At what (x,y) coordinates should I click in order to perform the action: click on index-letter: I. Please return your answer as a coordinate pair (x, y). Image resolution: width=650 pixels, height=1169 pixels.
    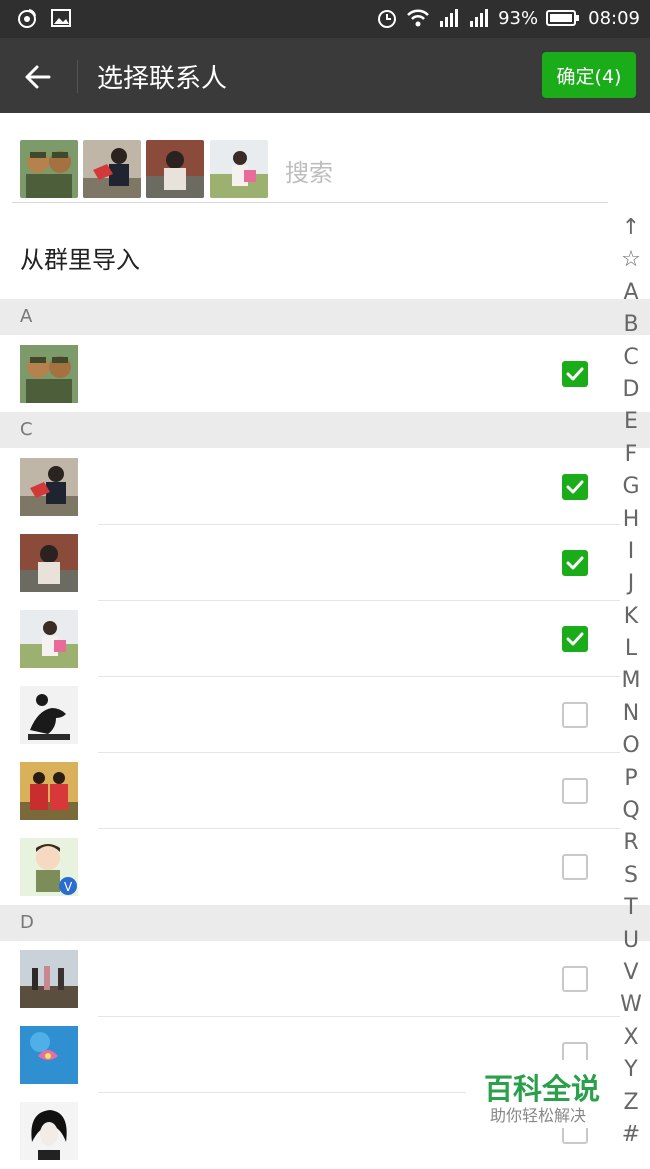
    Looking at the image, I should click on (631, 552).